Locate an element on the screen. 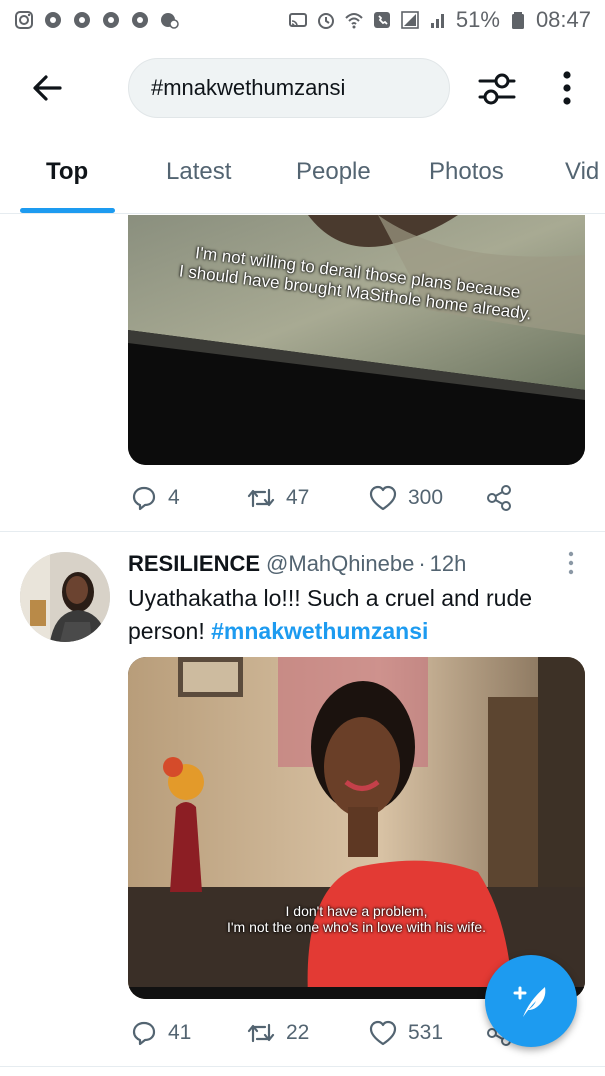 This screenshot has height=1076, width=605. battery-percentage: 51% is located at coordinates (477, 19).